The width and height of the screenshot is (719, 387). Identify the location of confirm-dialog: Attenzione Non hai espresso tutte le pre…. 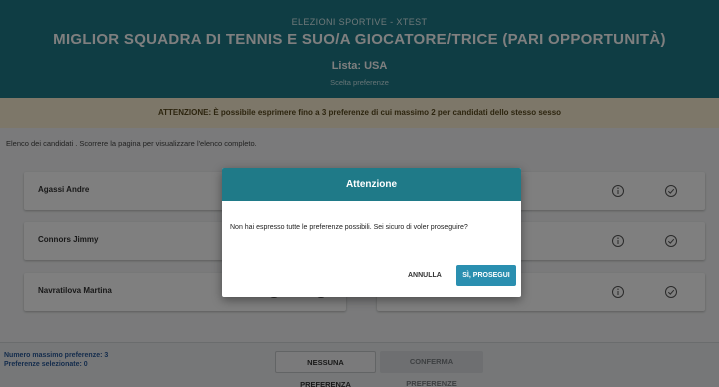
(371, 232).